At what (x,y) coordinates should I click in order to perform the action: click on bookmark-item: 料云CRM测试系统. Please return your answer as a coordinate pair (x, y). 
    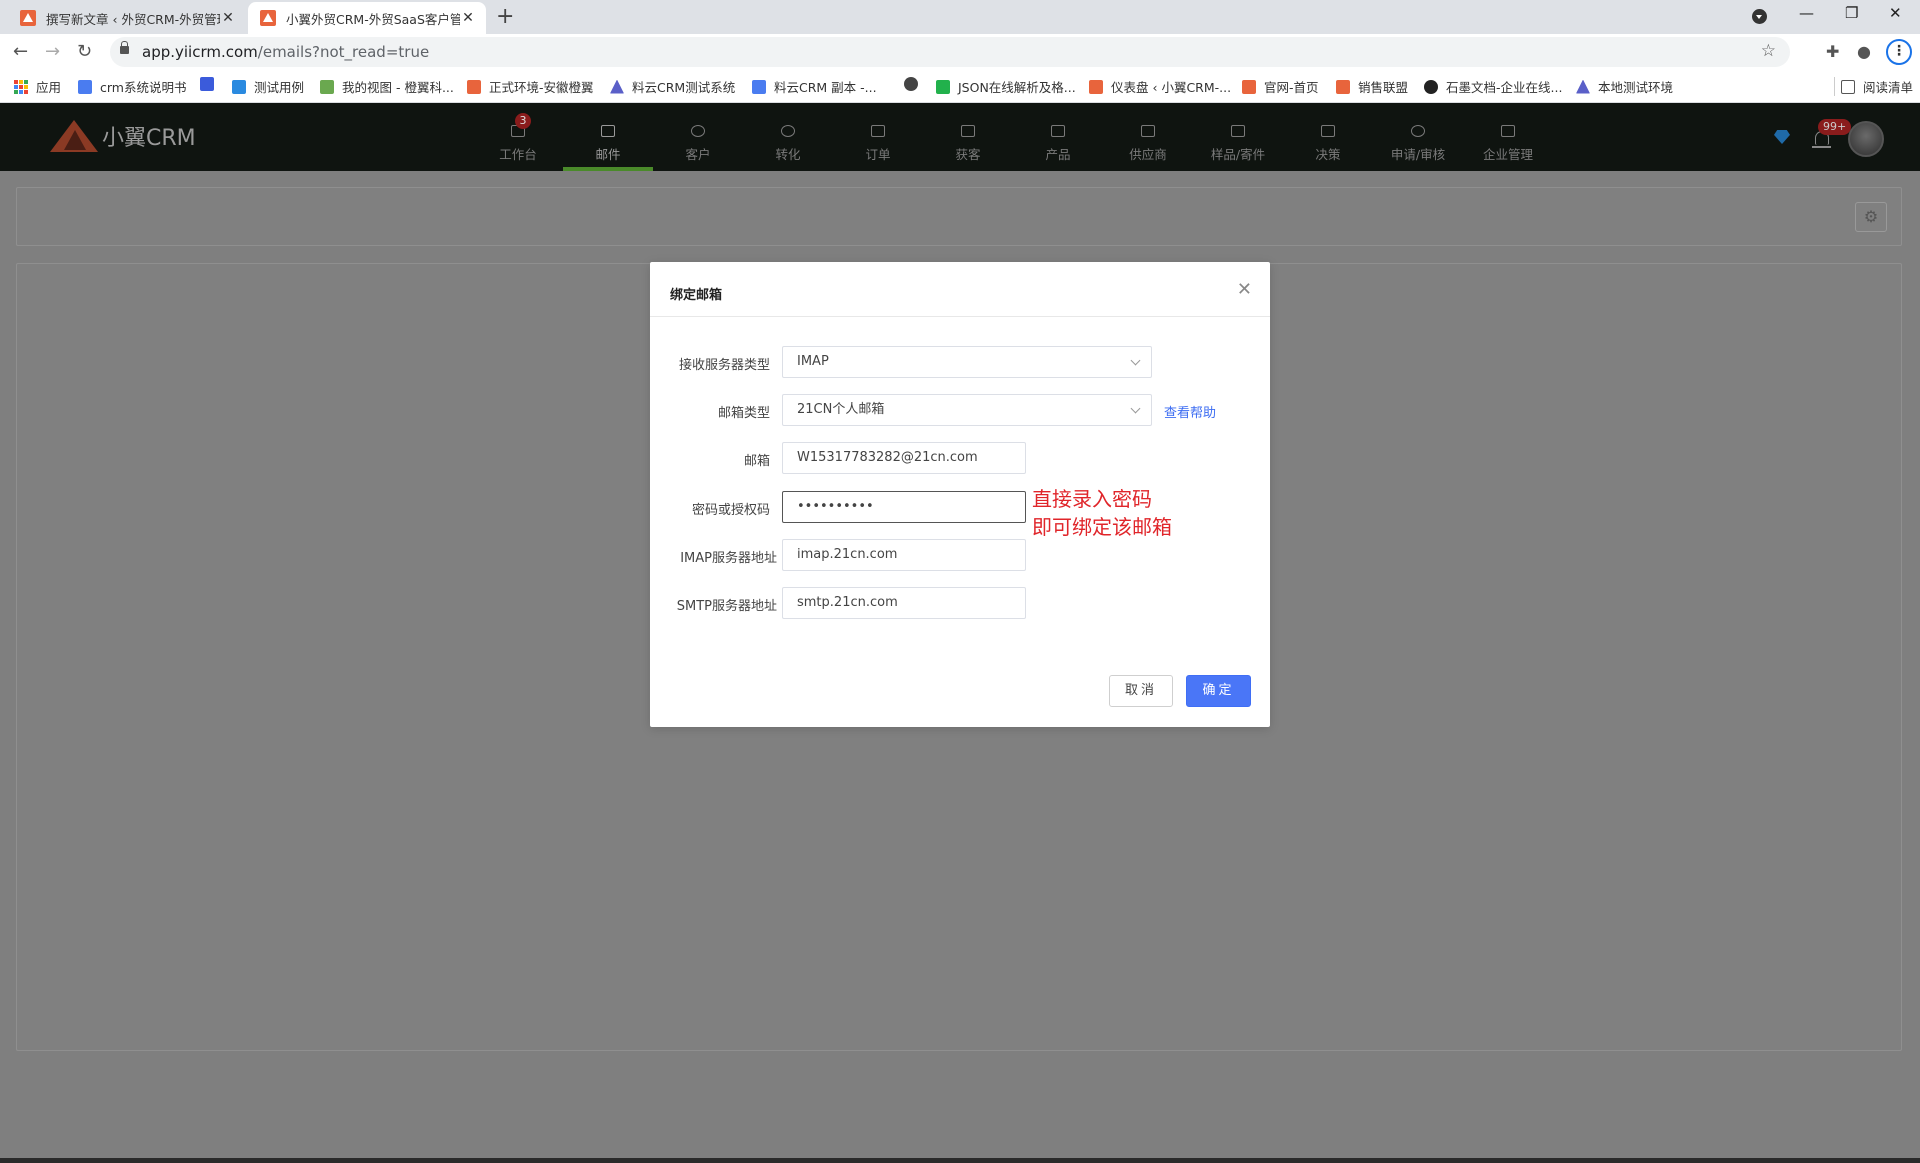
    Looking at the image, I should click on (672, 86).